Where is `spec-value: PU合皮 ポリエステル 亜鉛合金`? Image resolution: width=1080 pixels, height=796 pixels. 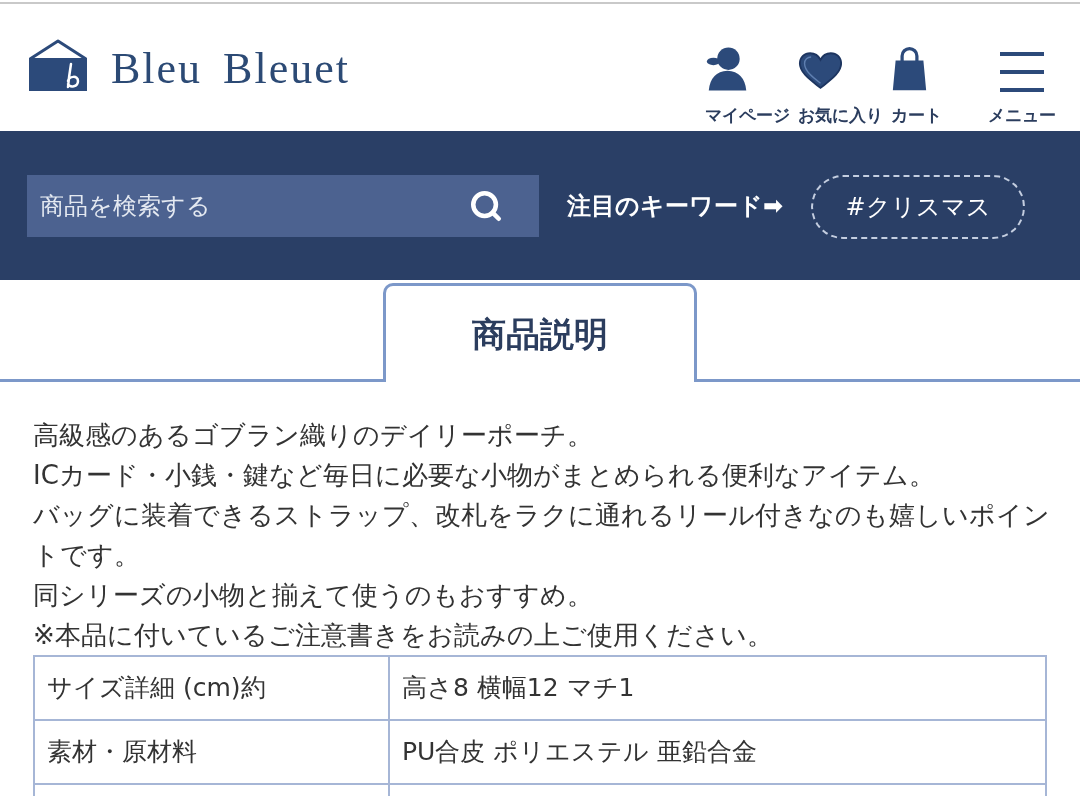 spec-value: PU合皮 ポリエステル 亜鉛合金 is located at coordinates (580, 752).